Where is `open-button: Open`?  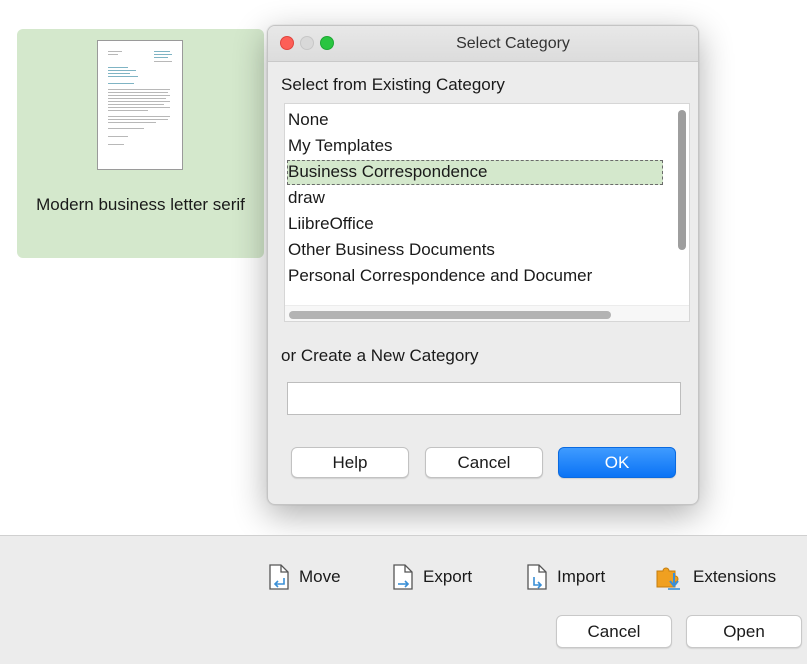
open-button: Open is located at coordinates (744, 631).